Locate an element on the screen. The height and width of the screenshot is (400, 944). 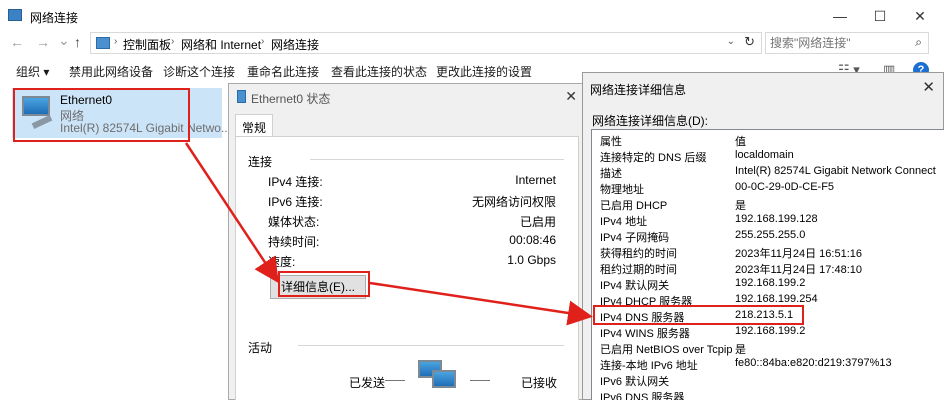
details-property: 描述 is located at coordinates (611, 174).